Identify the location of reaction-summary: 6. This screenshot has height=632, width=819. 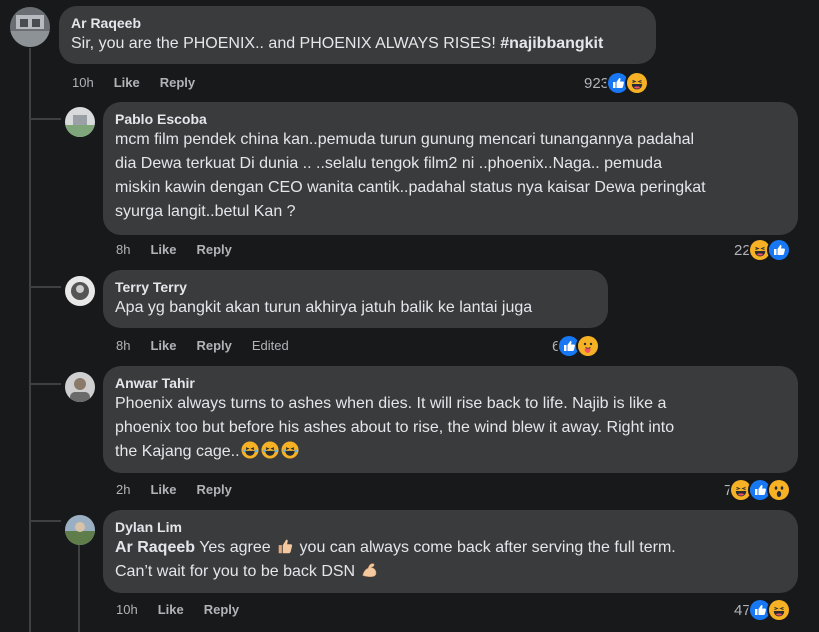
(576, 346).